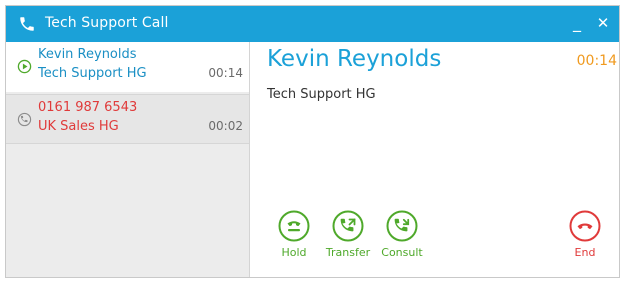 The width and height of the screenshot is (625, 283). What do you see at coordinates (78, 126) in the screenshot?
I see `call-group: UK Sales HG` at bounding box center [78, 126].